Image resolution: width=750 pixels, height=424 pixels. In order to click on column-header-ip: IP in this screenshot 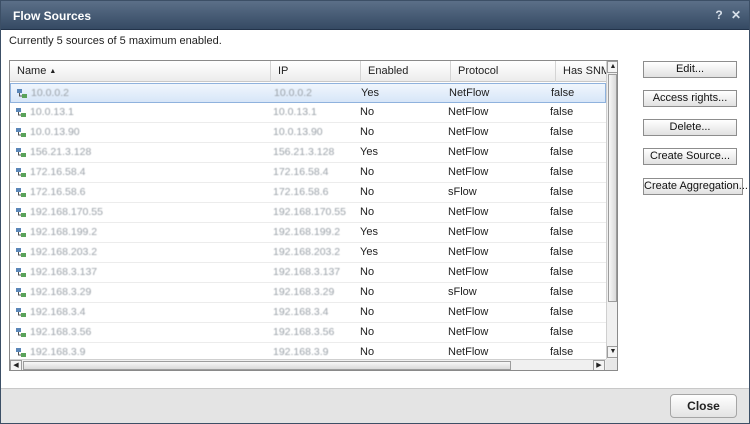, I will do `click(316, 71)`.